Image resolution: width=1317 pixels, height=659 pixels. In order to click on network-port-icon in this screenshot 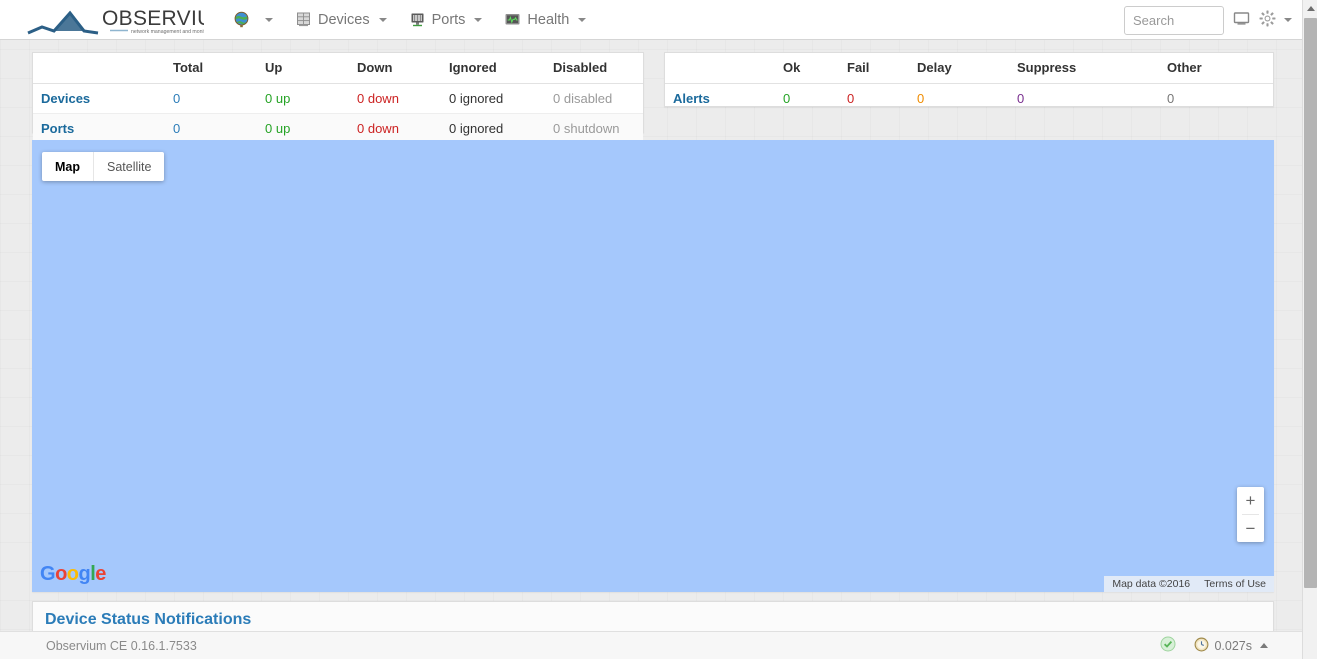, I will do `click(417, 19)`.